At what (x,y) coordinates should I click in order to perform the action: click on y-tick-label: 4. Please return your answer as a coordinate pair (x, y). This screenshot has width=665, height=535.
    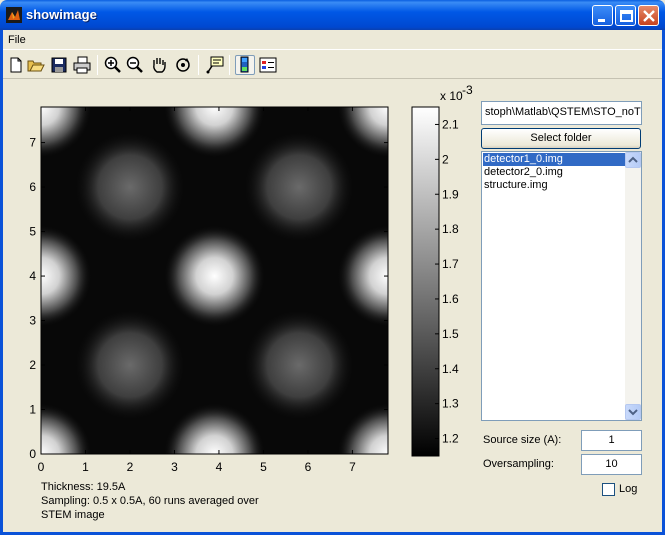
    Looking at the image, I should click on (32, 276).